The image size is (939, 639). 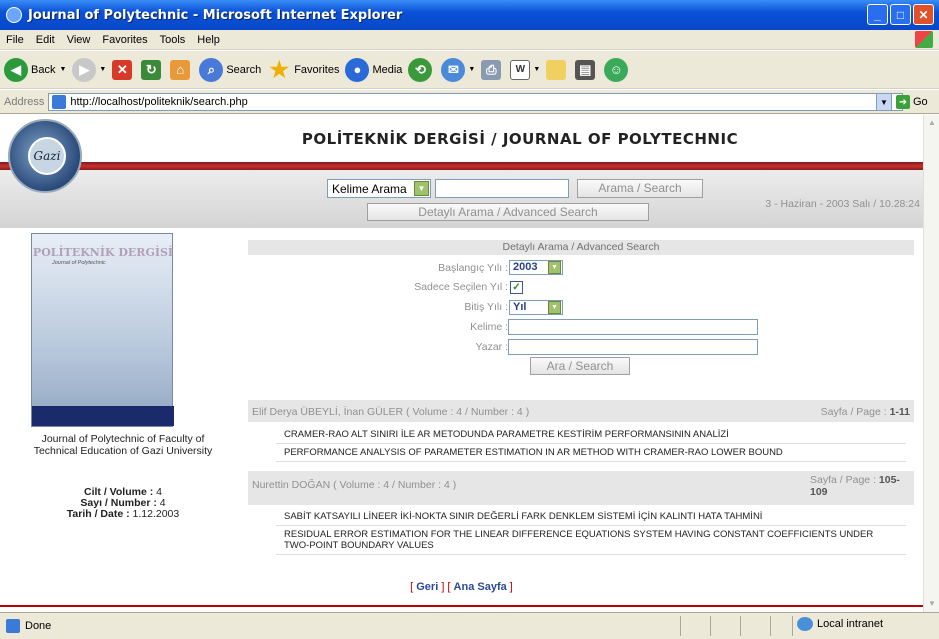 I want to click on home-icon: ⌂, so click(x=180, y=69).